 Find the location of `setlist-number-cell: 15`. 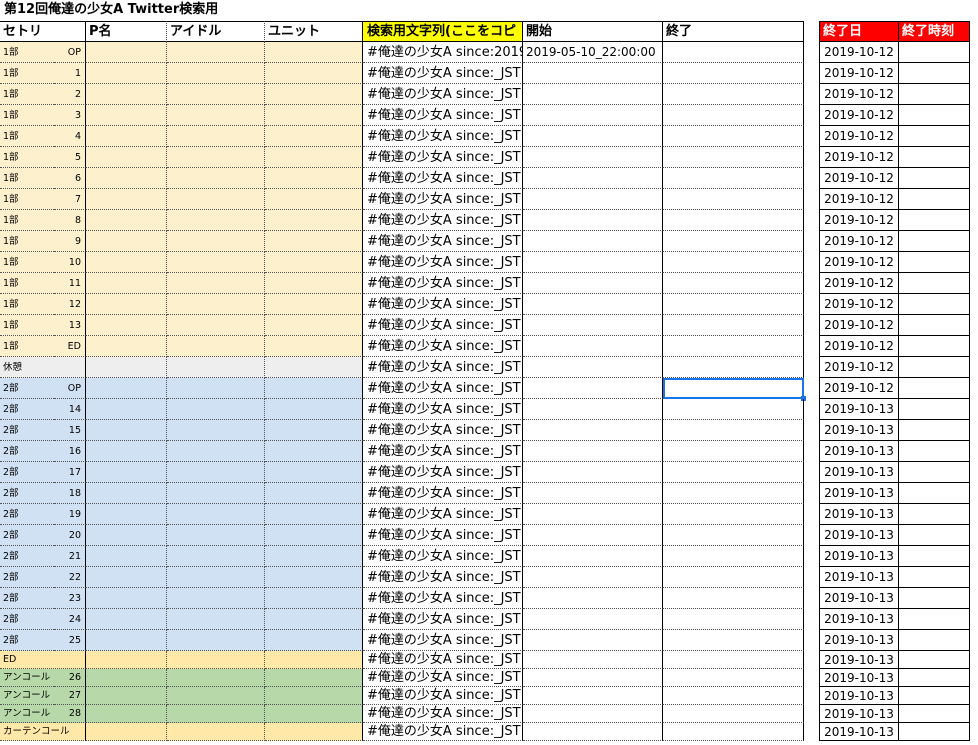

setlist-number-cell: 15 is located at coordinates (70, 430).